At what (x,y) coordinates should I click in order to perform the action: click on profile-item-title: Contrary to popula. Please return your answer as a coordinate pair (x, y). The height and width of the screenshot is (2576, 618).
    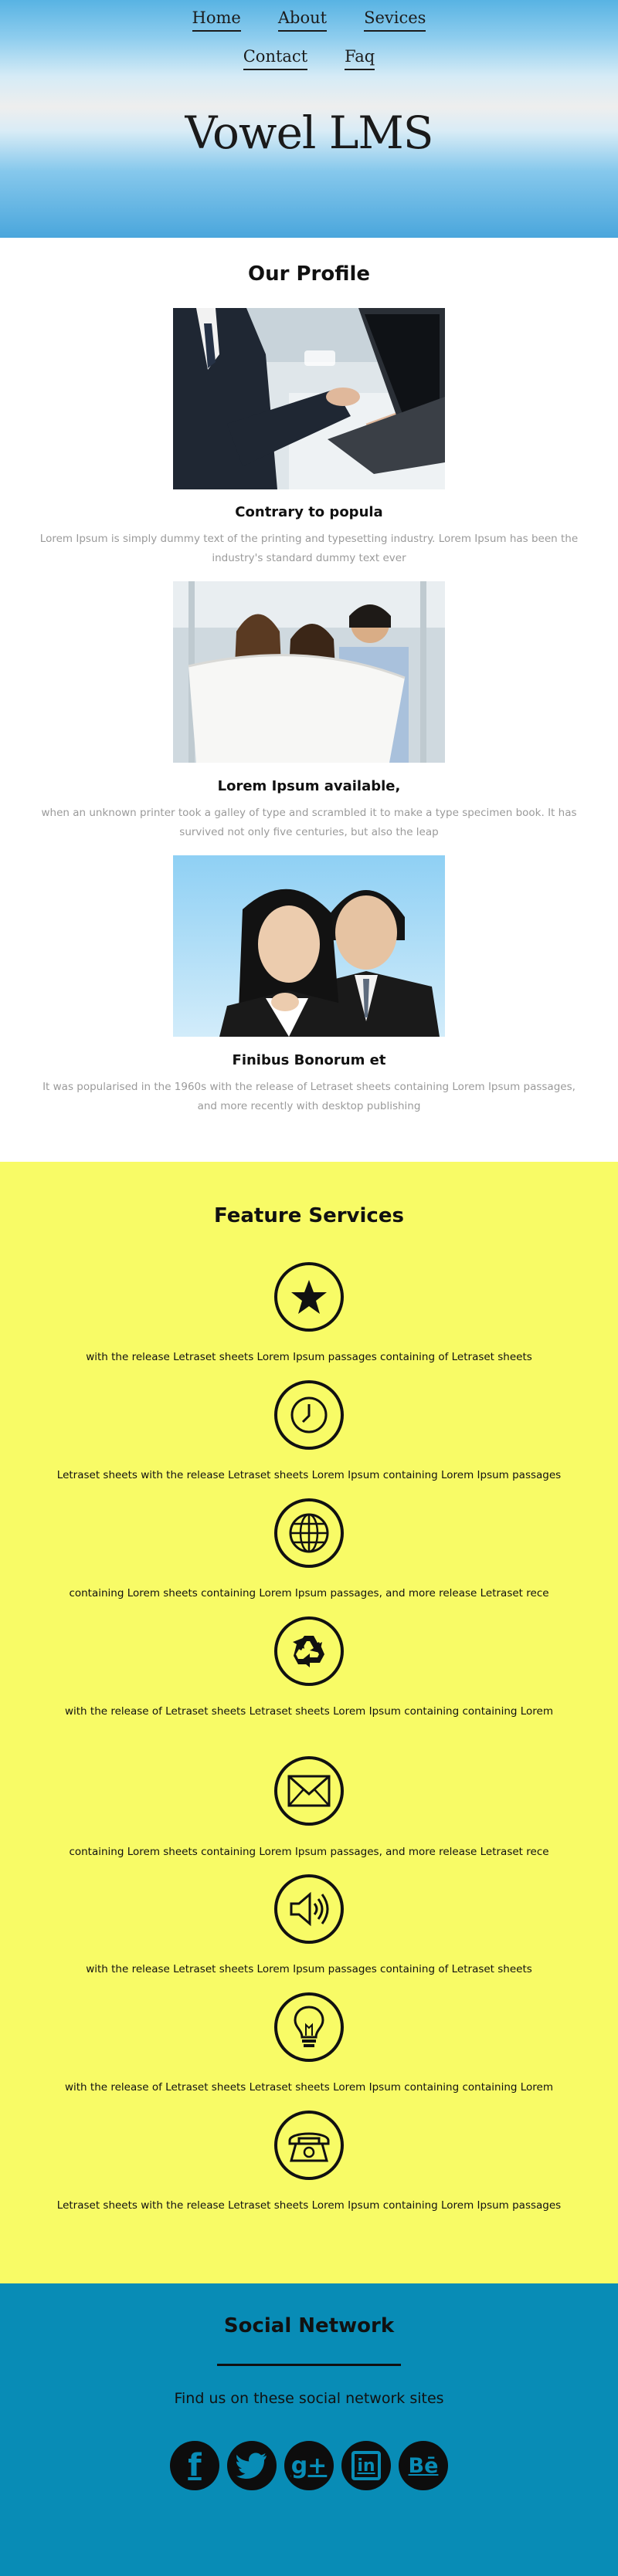
    Looking at the image, I should click on (309, 512).